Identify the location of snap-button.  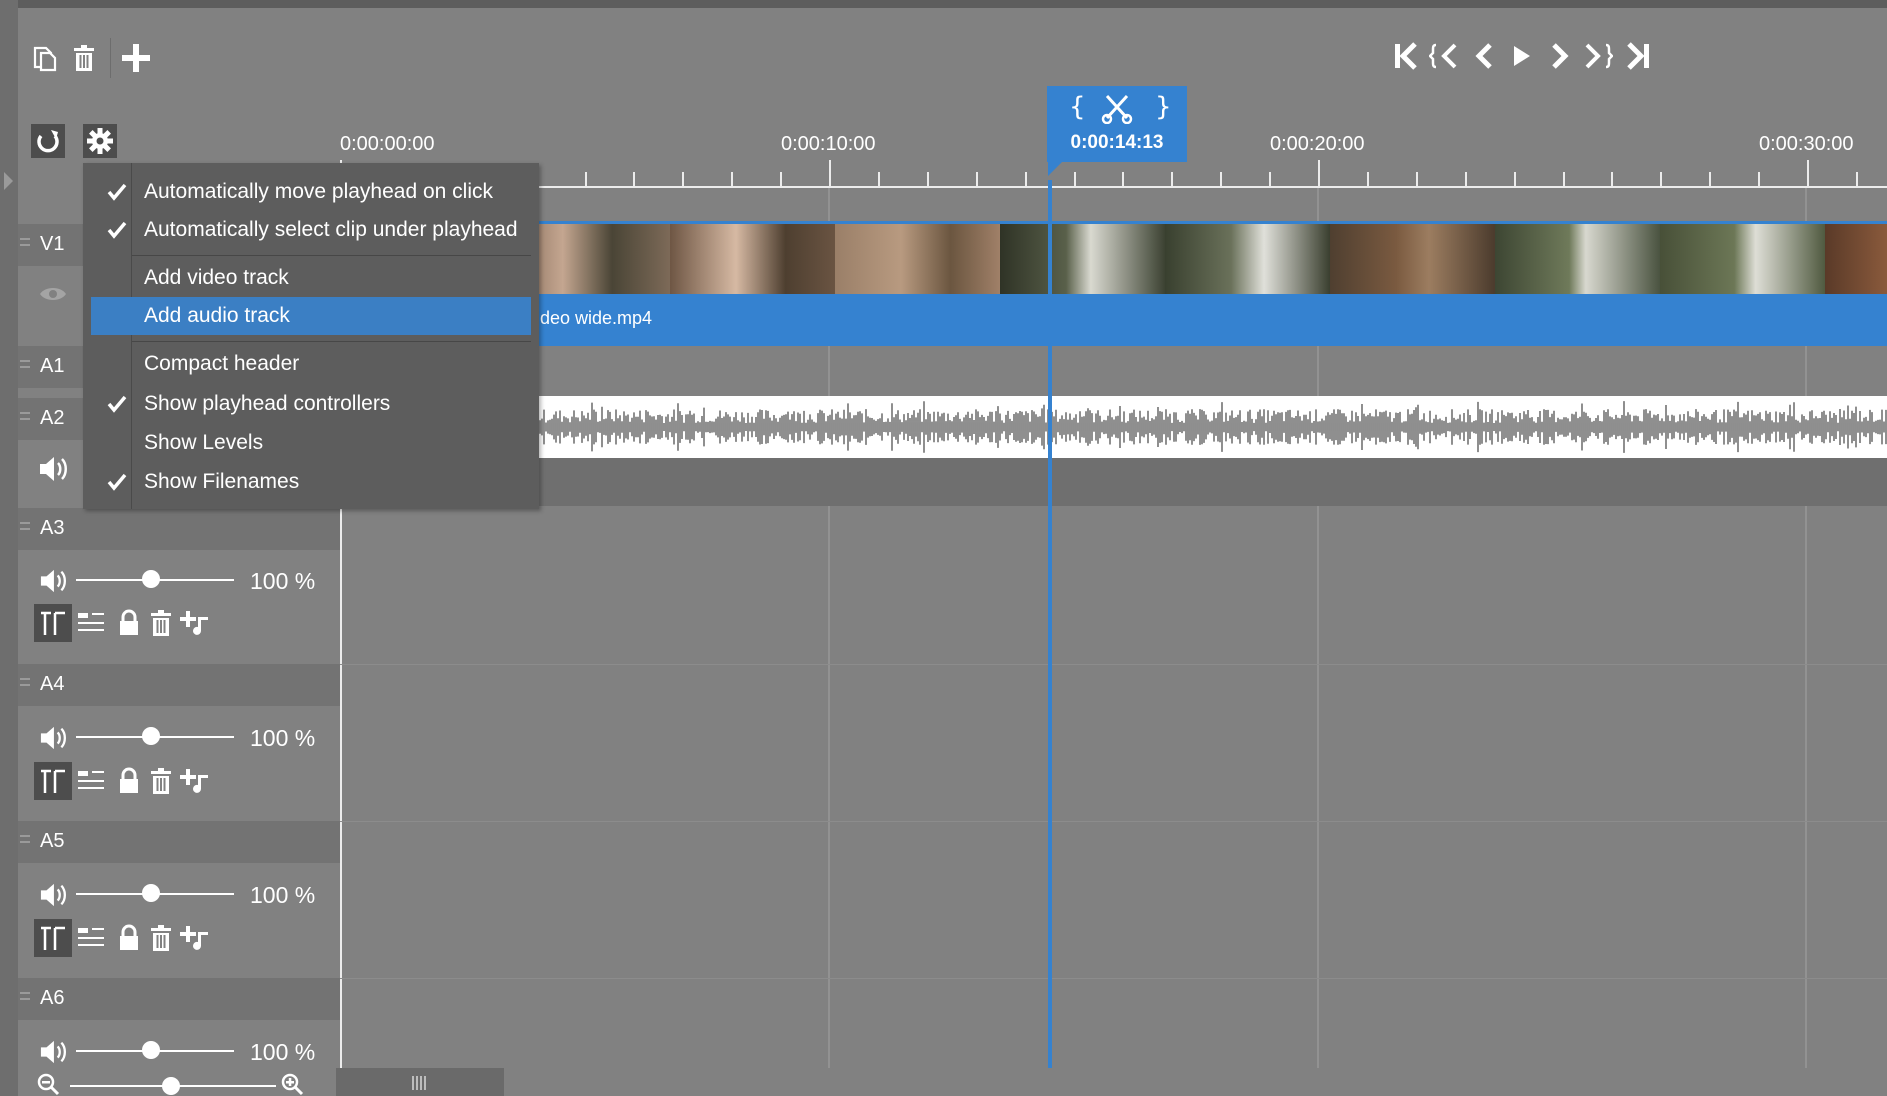
(48, 141).